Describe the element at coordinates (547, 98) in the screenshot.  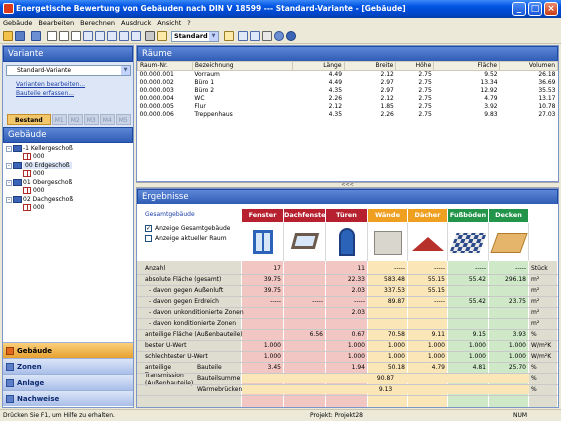
I see `table-cell: 13.17` at that location.